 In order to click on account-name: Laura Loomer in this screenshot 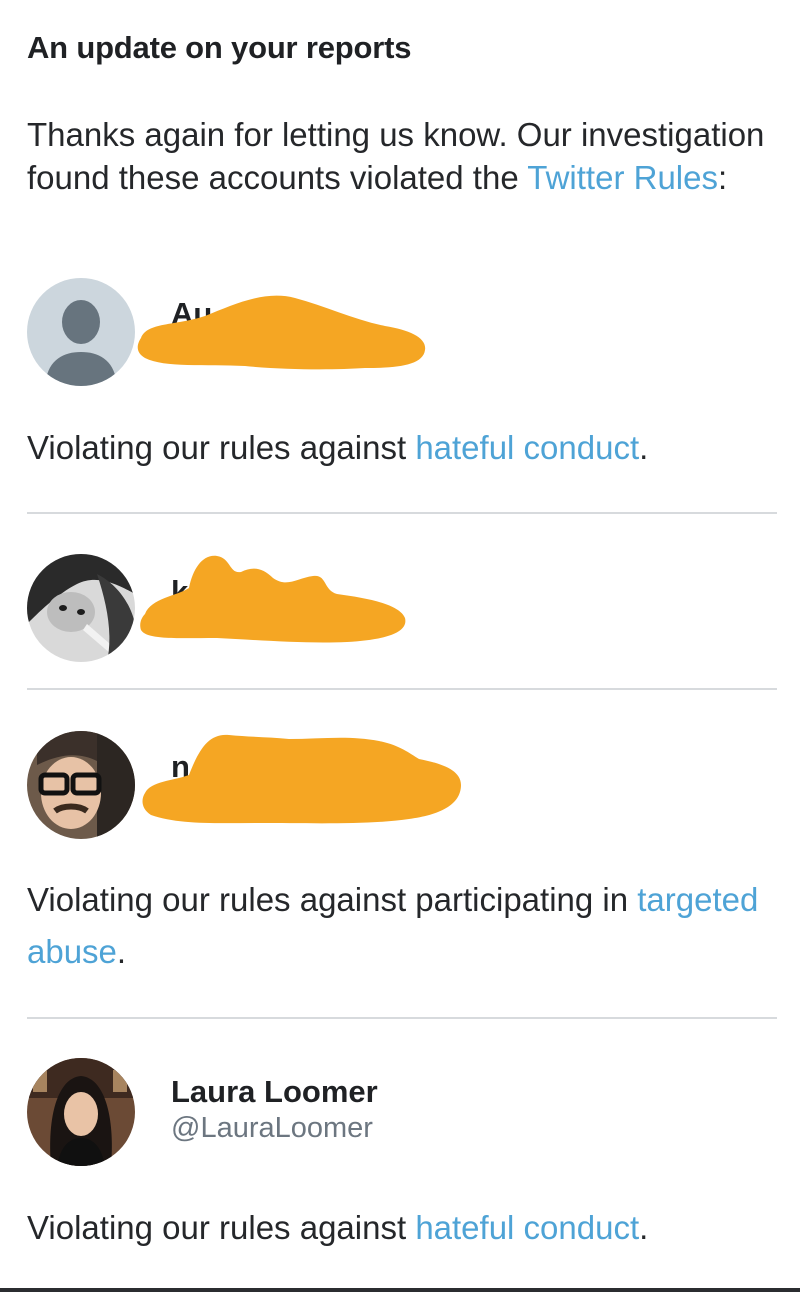, I will do `click(274, 1091)`.